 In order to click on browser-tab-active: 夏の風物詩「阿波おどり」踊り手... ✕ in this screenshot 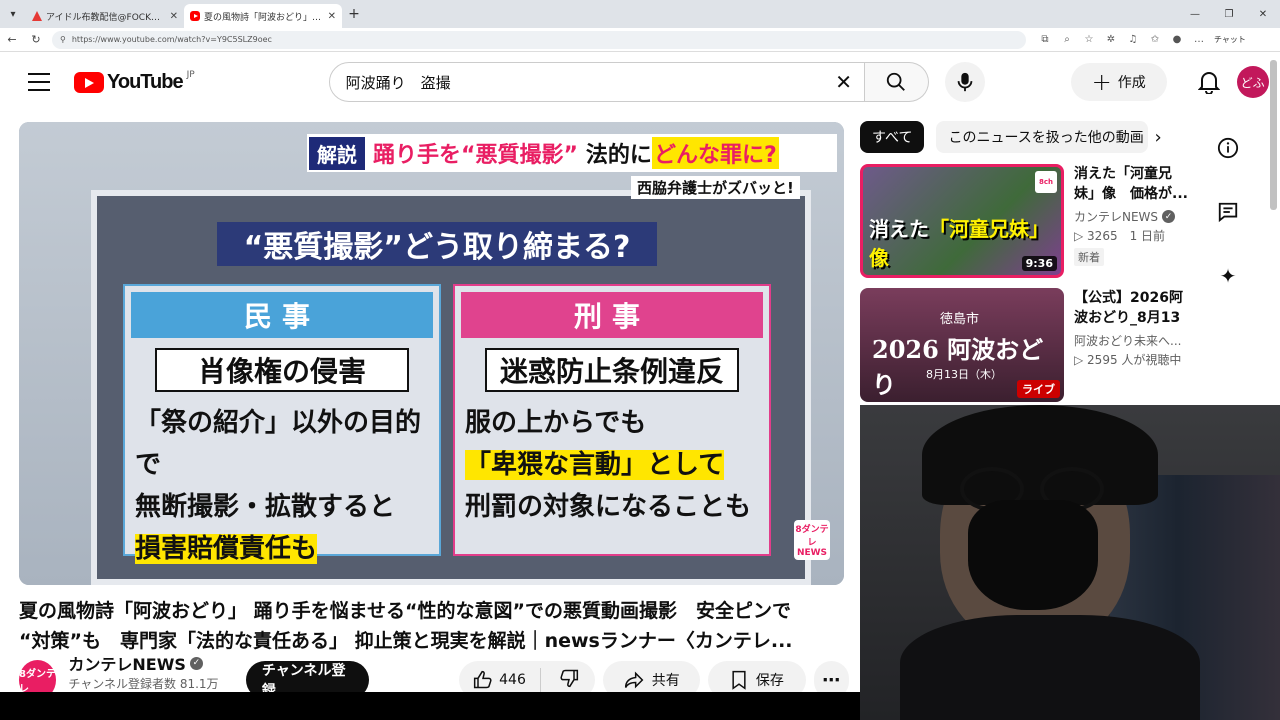, I will do `click(263, 16)`.